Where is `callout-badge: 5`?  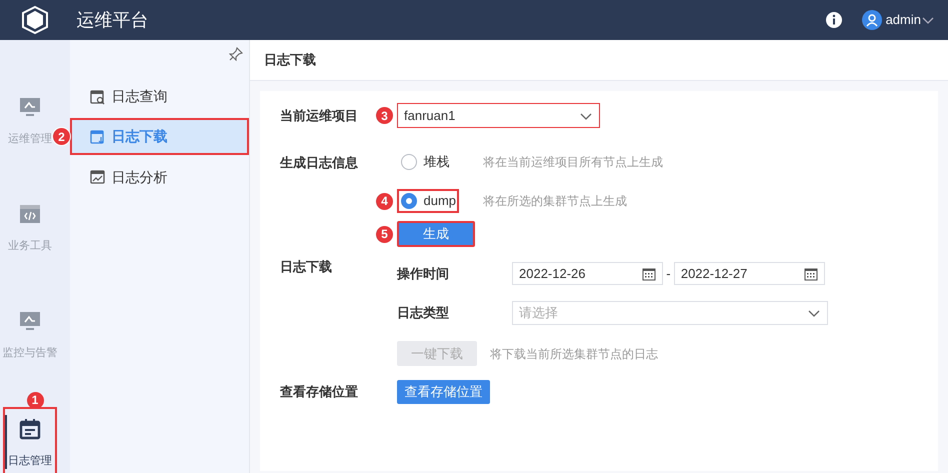 callout-badge: 5 is located at coordinates (384, 234).